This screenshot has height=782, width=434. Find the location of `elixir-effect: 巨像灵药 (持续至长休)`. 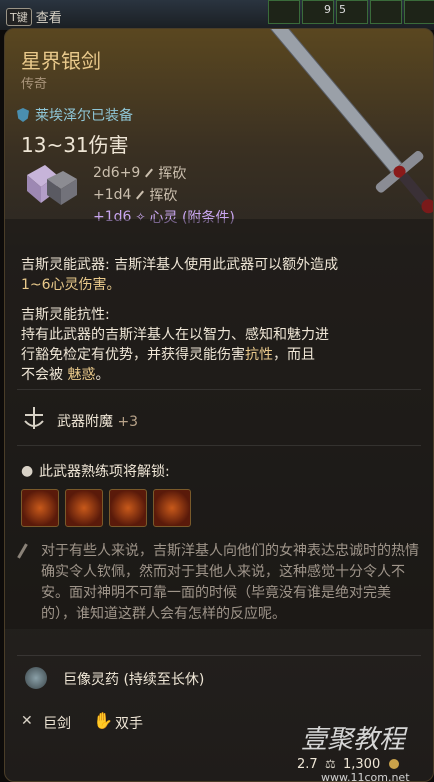

elixir-effect: 巨像灵药 (持续至长休) is located at coordinates (134, 680).